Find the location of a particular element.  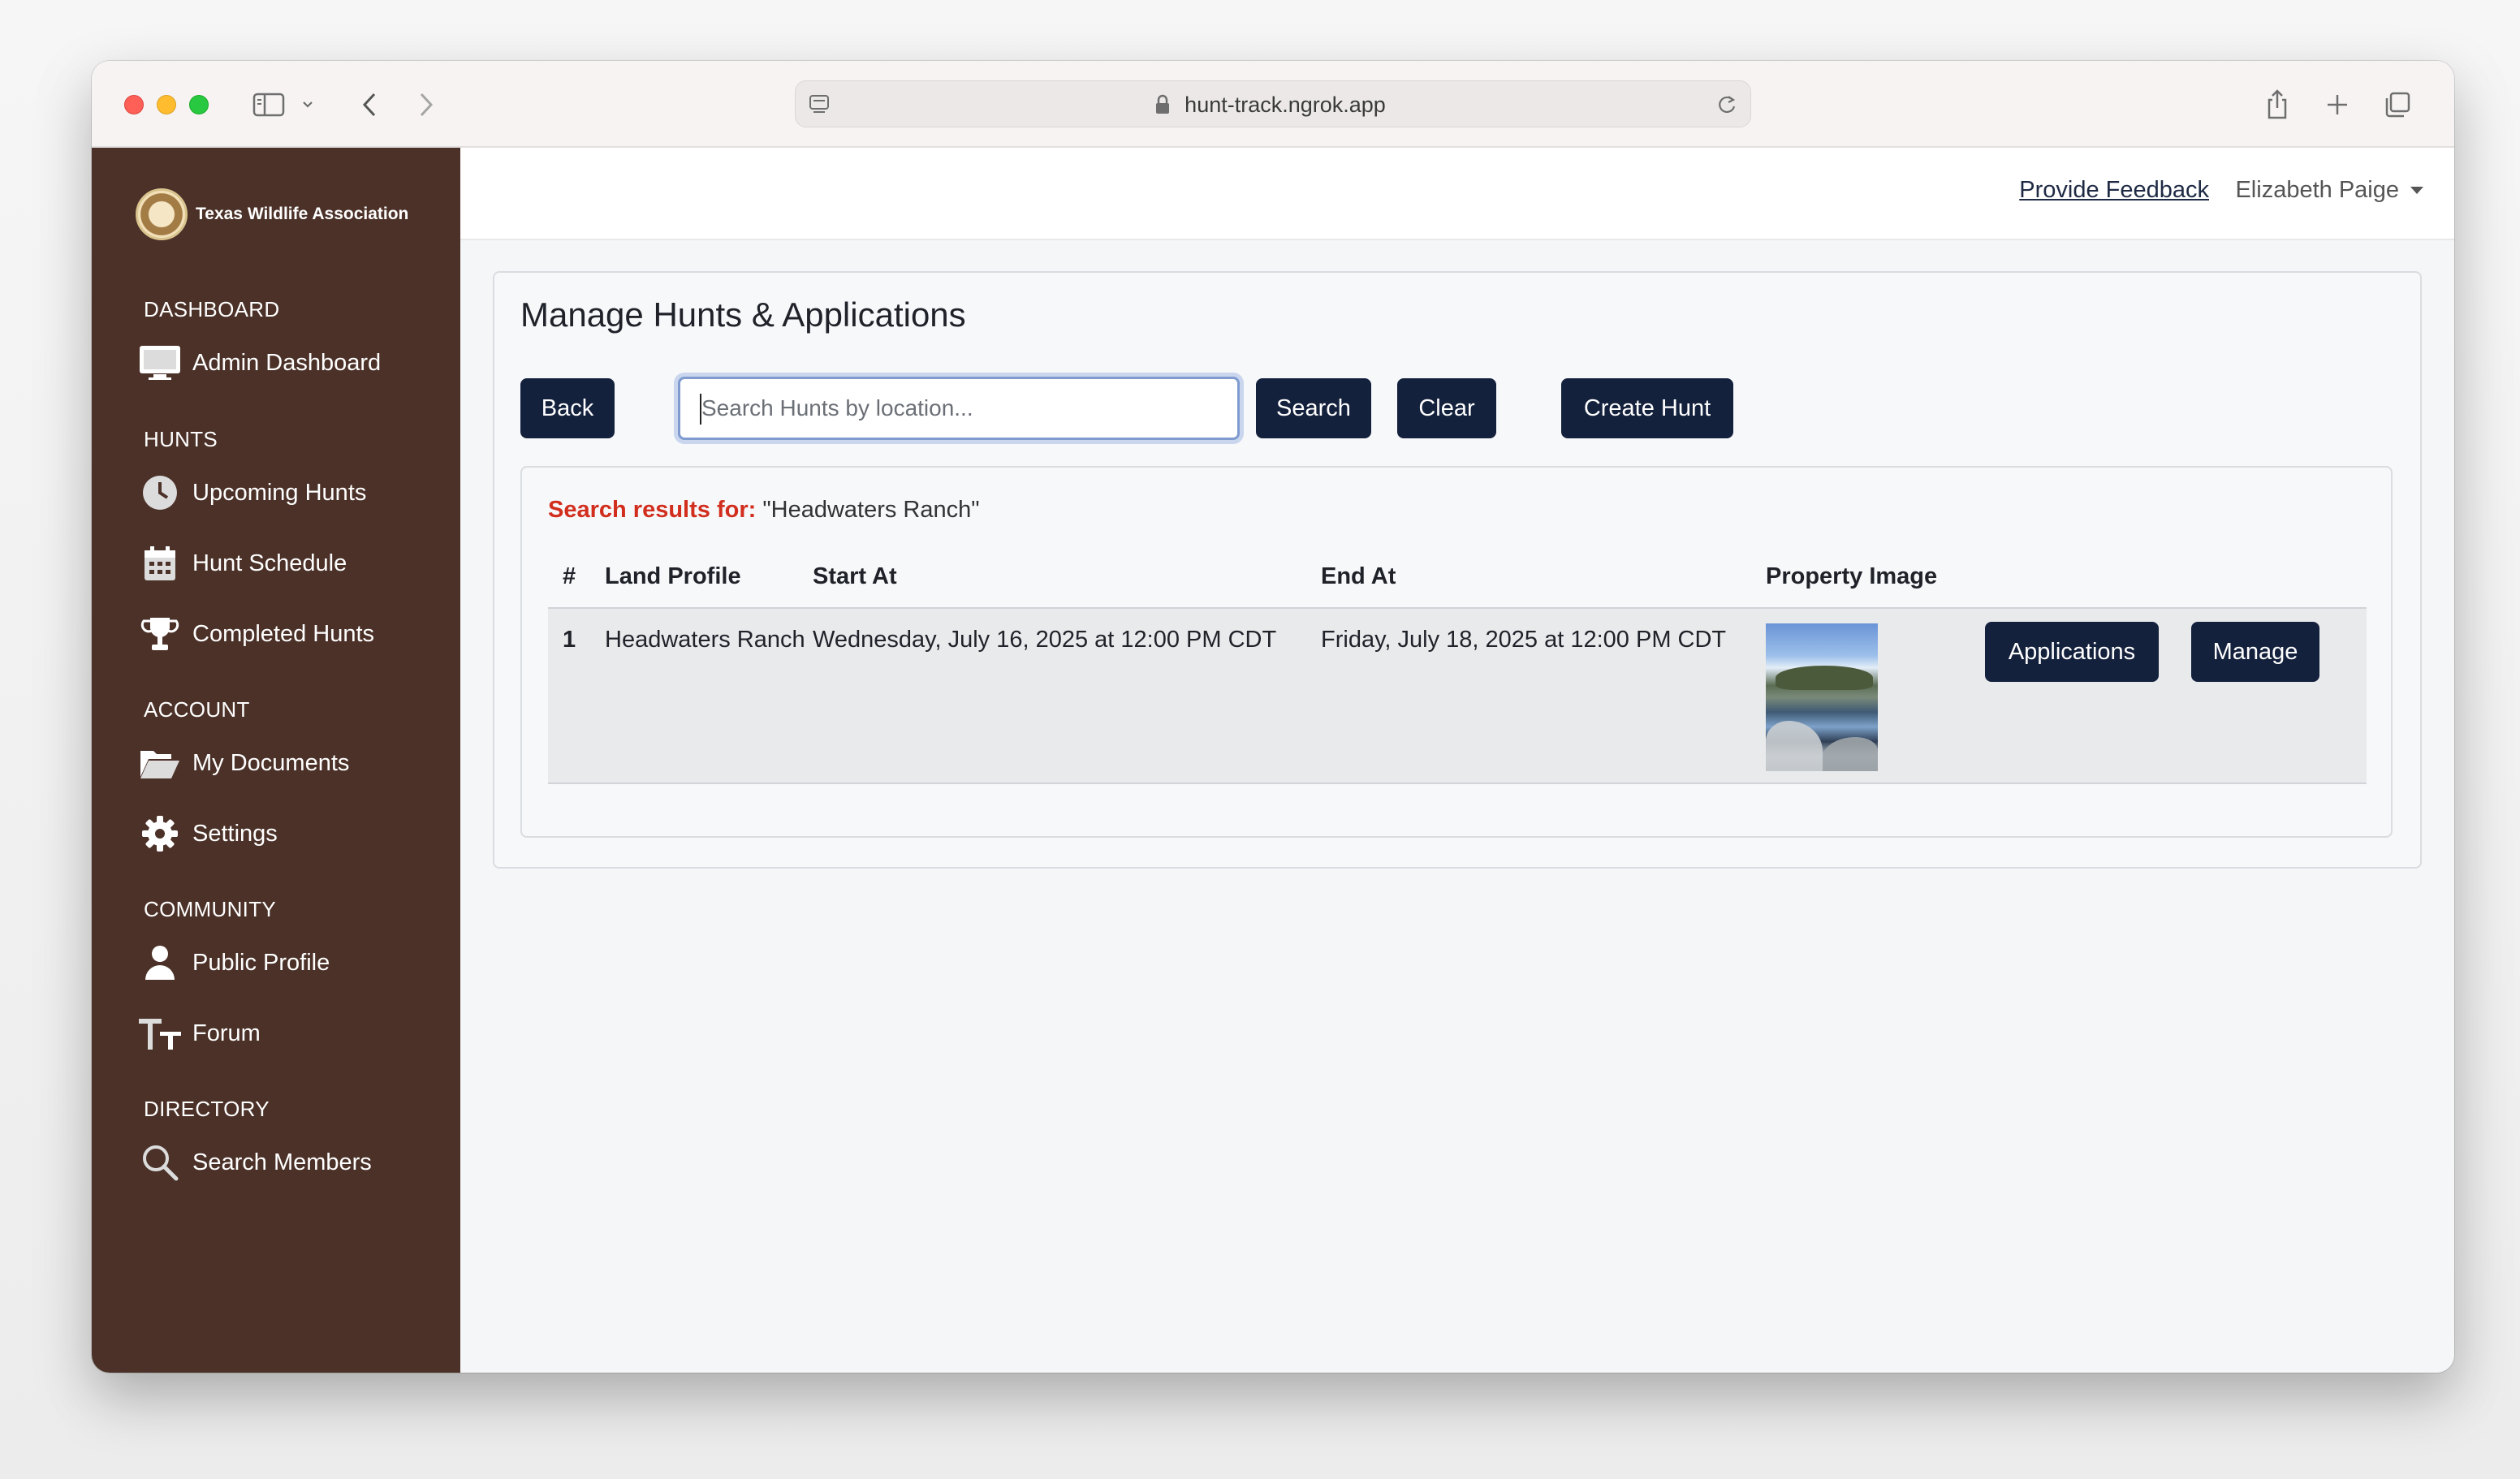

sidebar-item-label: Hunt Schedule is located at coordinates (269, 563).